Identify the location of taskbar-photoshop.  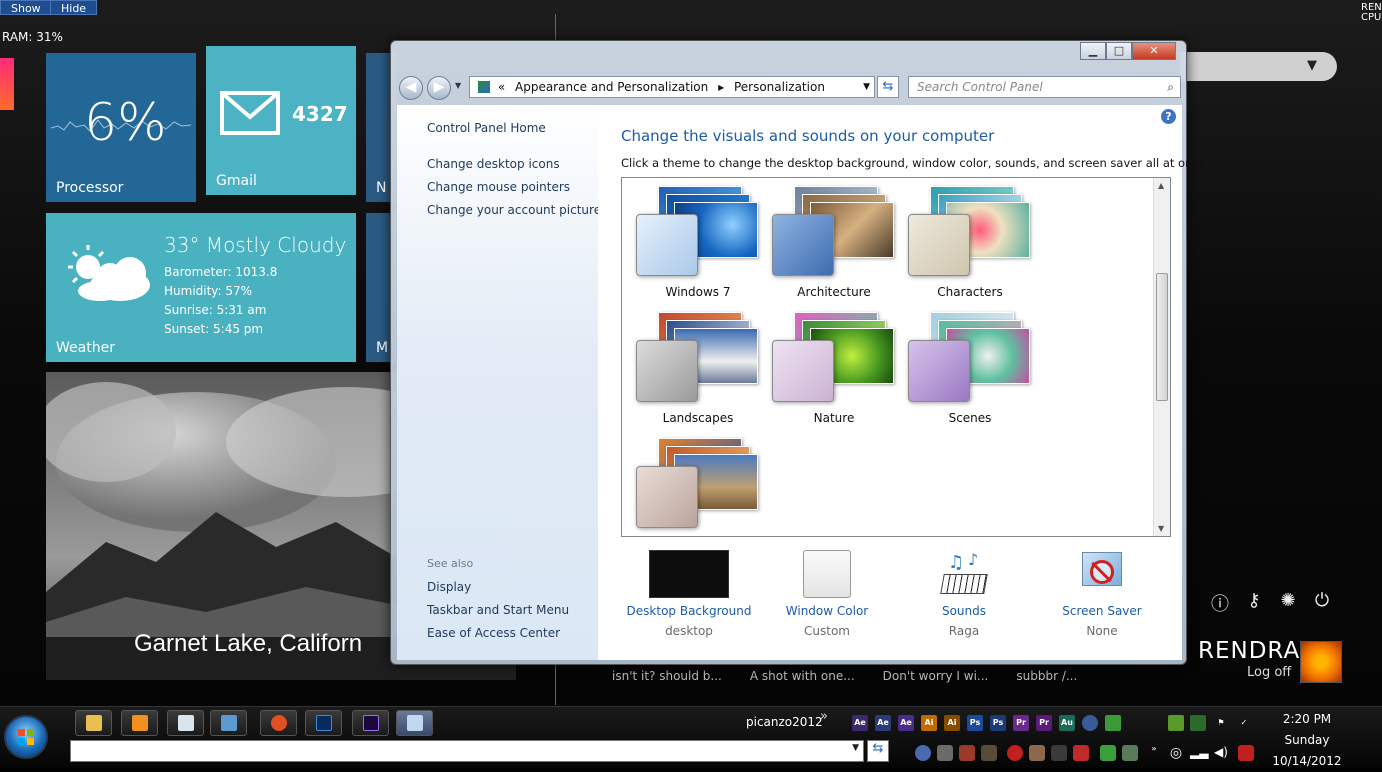
(323, 723).